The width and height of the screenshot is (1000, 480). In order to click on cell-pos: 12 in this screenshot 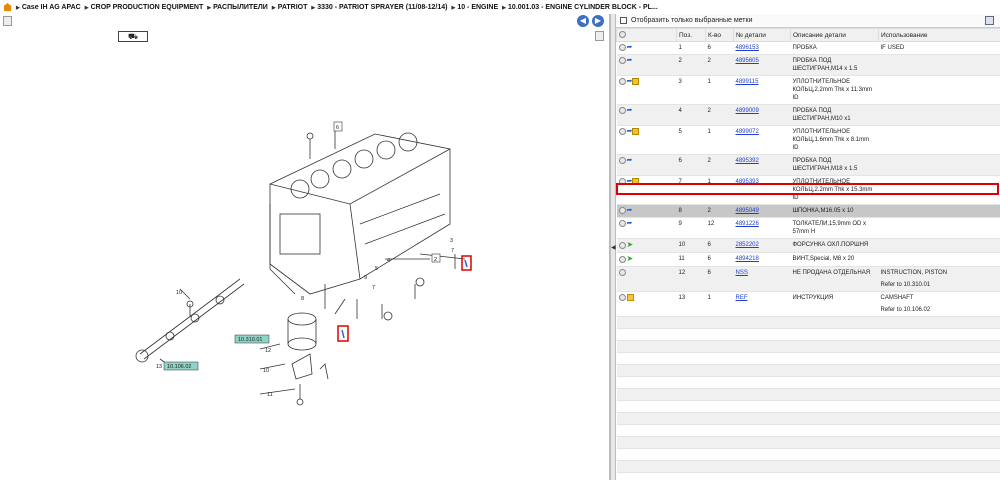, I will do `click(691, 279)`.